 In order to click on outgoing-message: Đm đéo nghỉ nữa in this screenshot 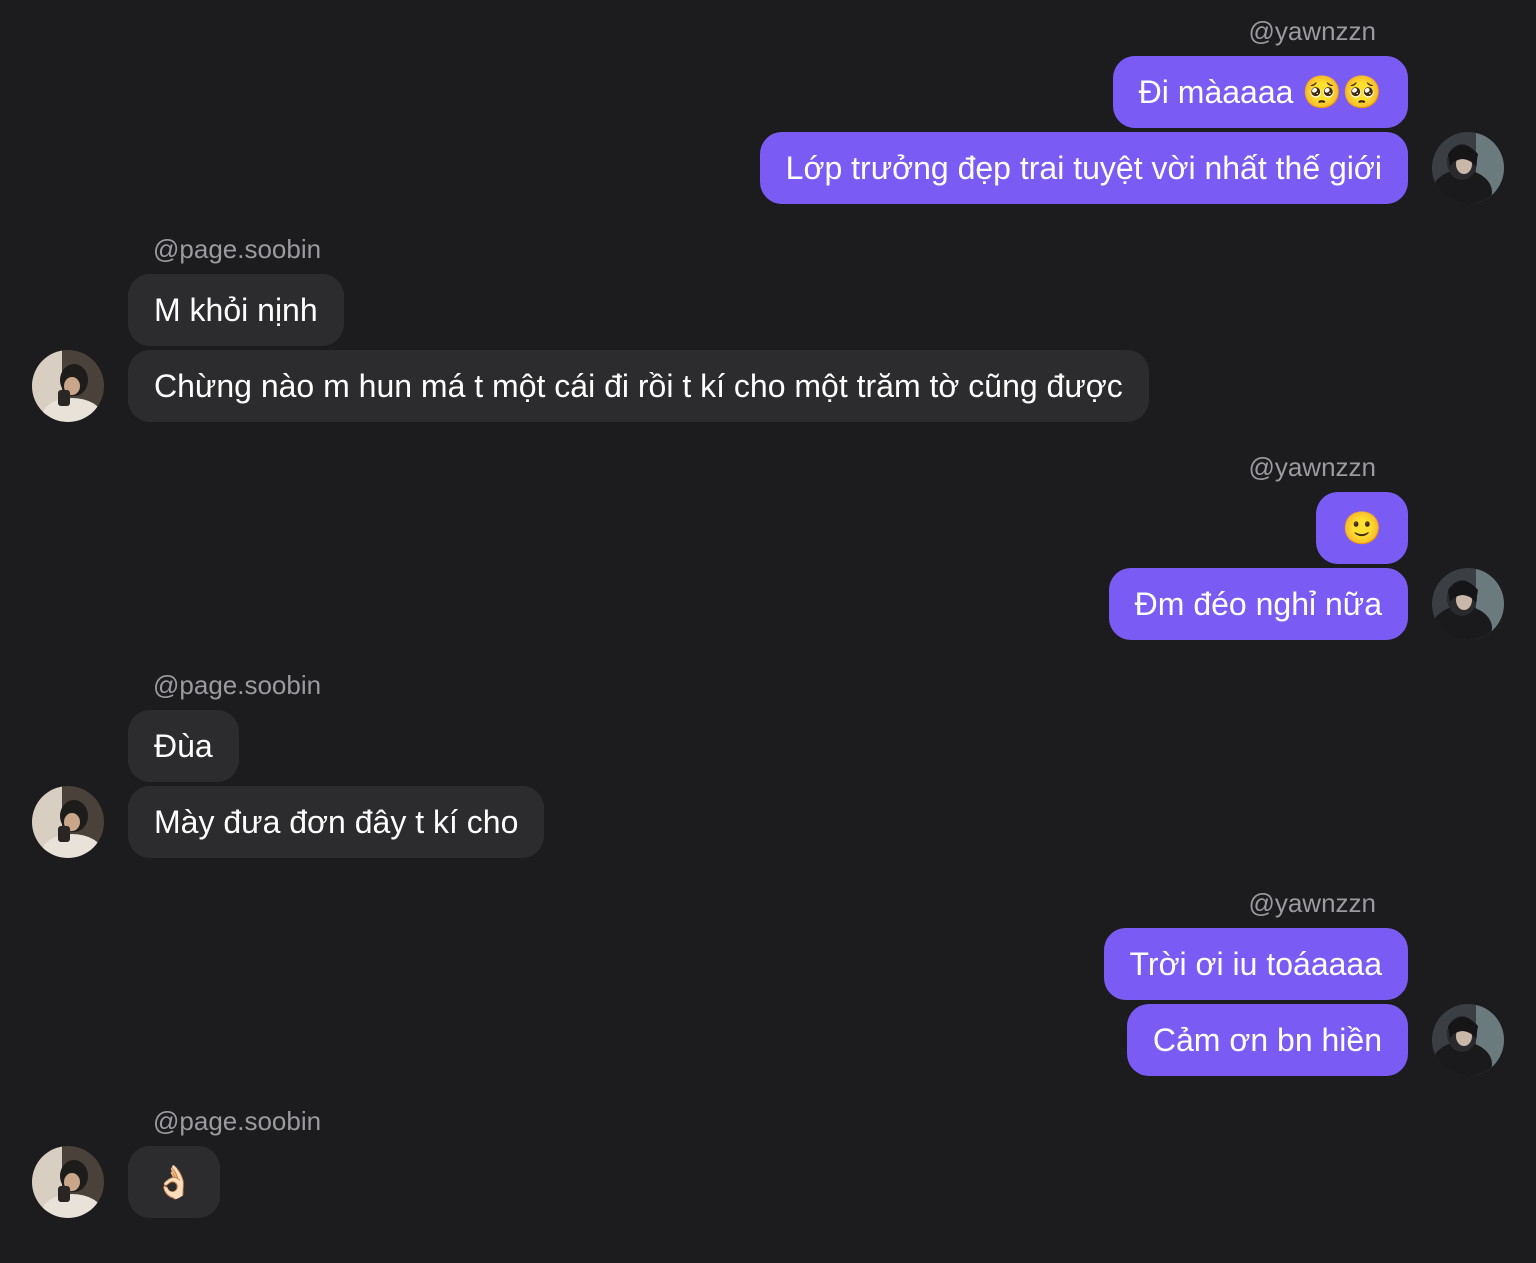, I will do `click(1258, 604)`.